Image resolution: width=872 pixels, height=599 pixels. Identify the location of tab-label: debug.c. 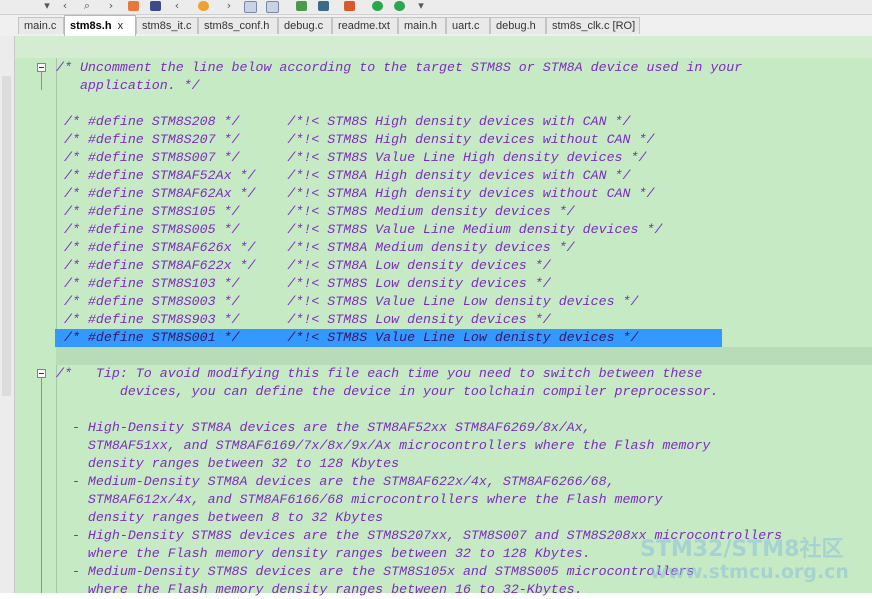
(304, 26).